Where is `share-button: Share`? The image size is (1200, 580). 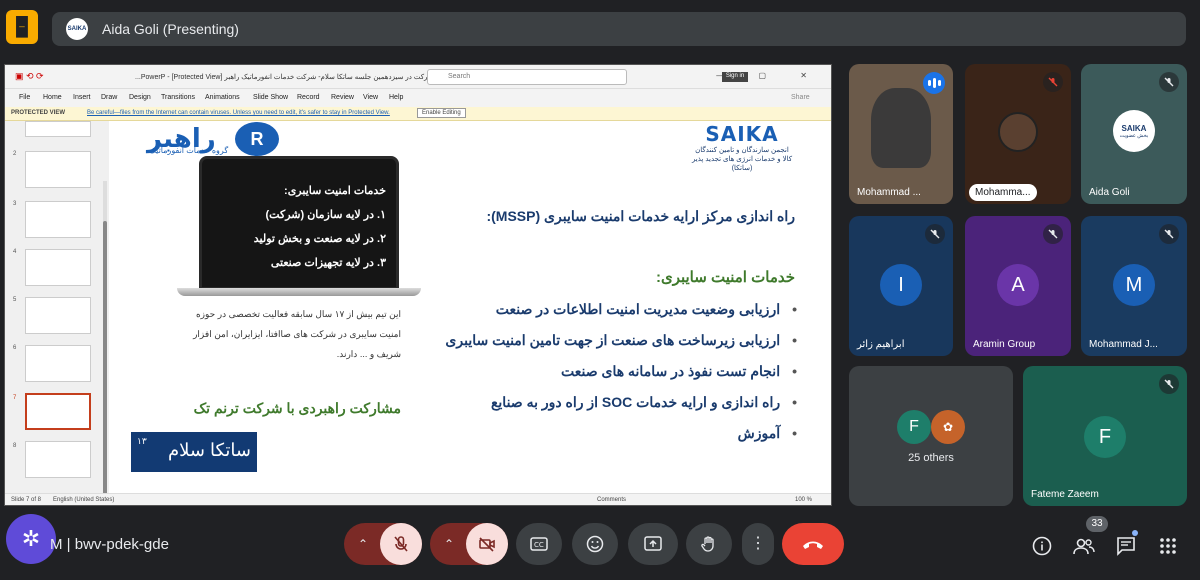 share-button: Share is located at coordinates (800, 97).